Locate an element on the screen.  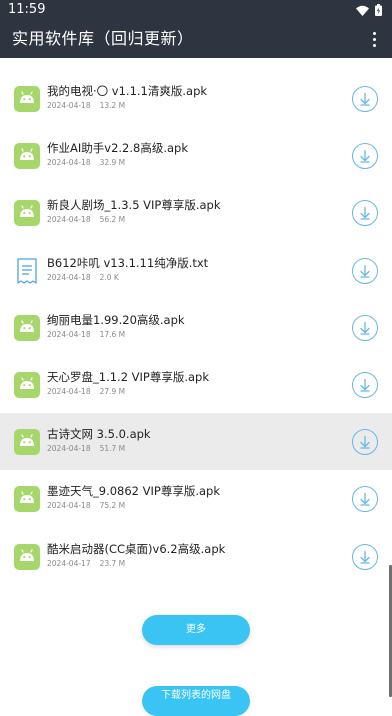
file-meta: 2024-04-18 27.9 M is located at coordinates (86, 391).